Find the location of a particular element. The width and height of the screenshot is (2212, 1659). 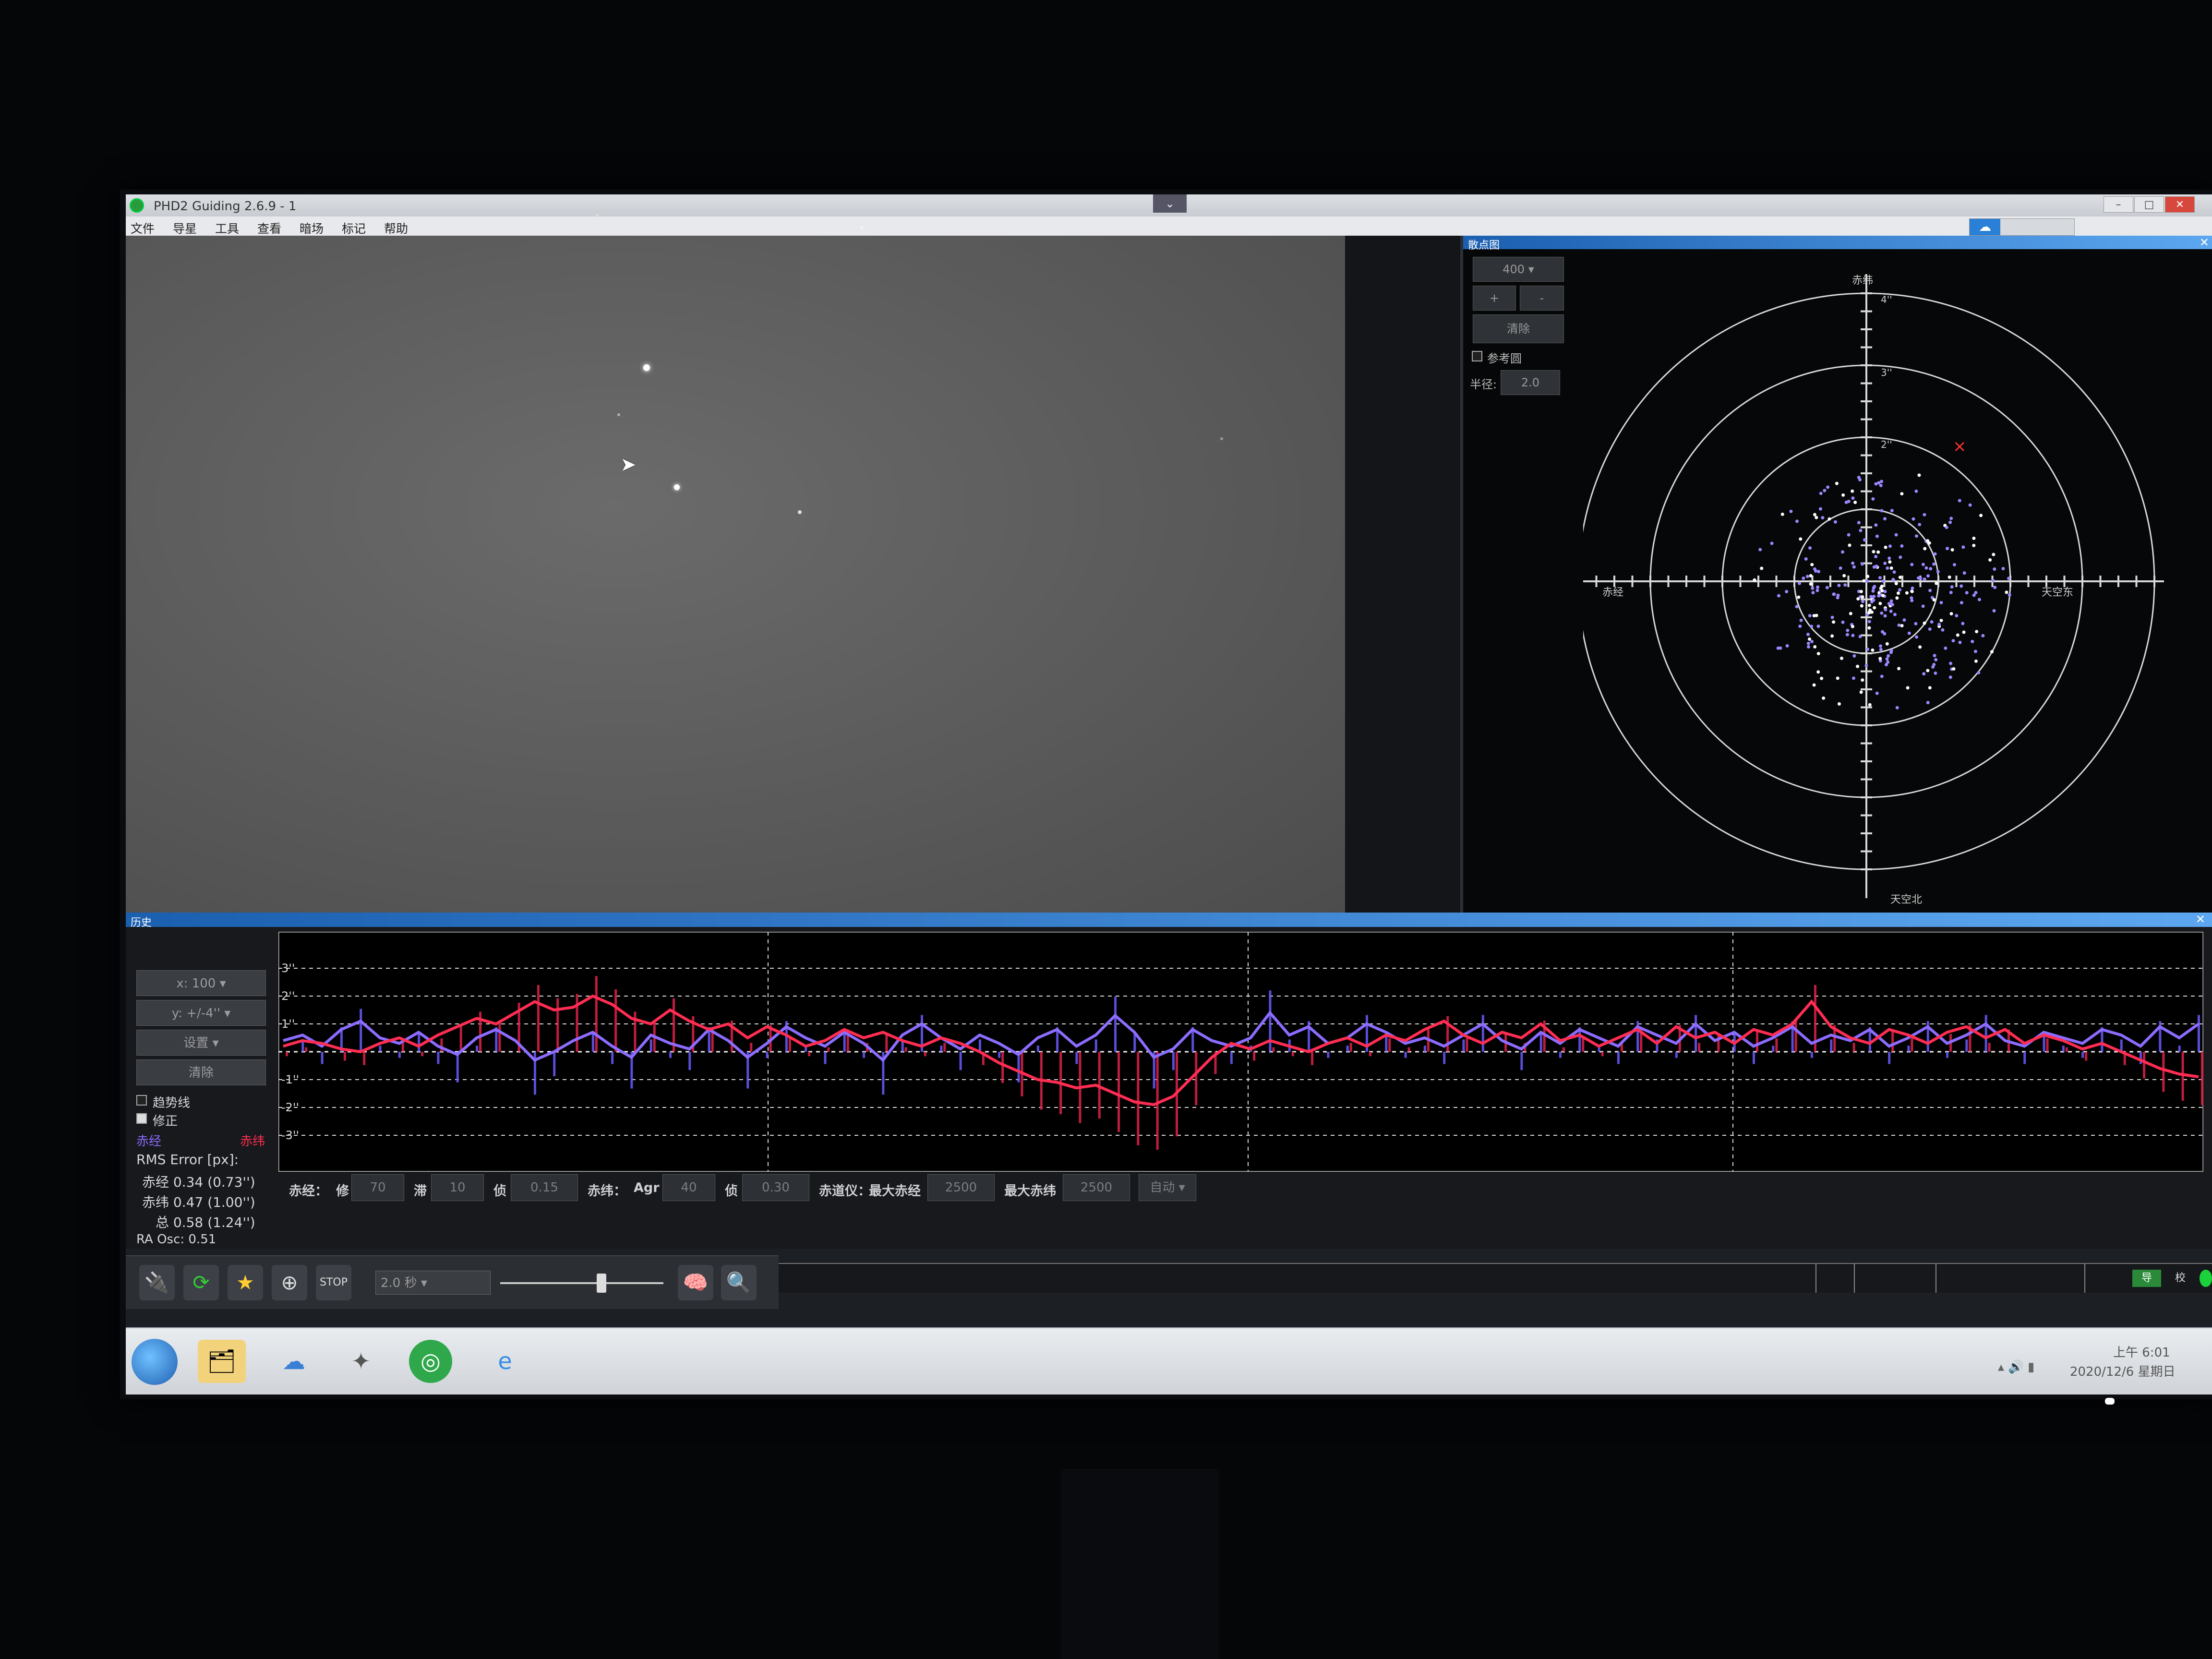

zoom-select: 400 ▾ is located at coordinates (1519, 269).